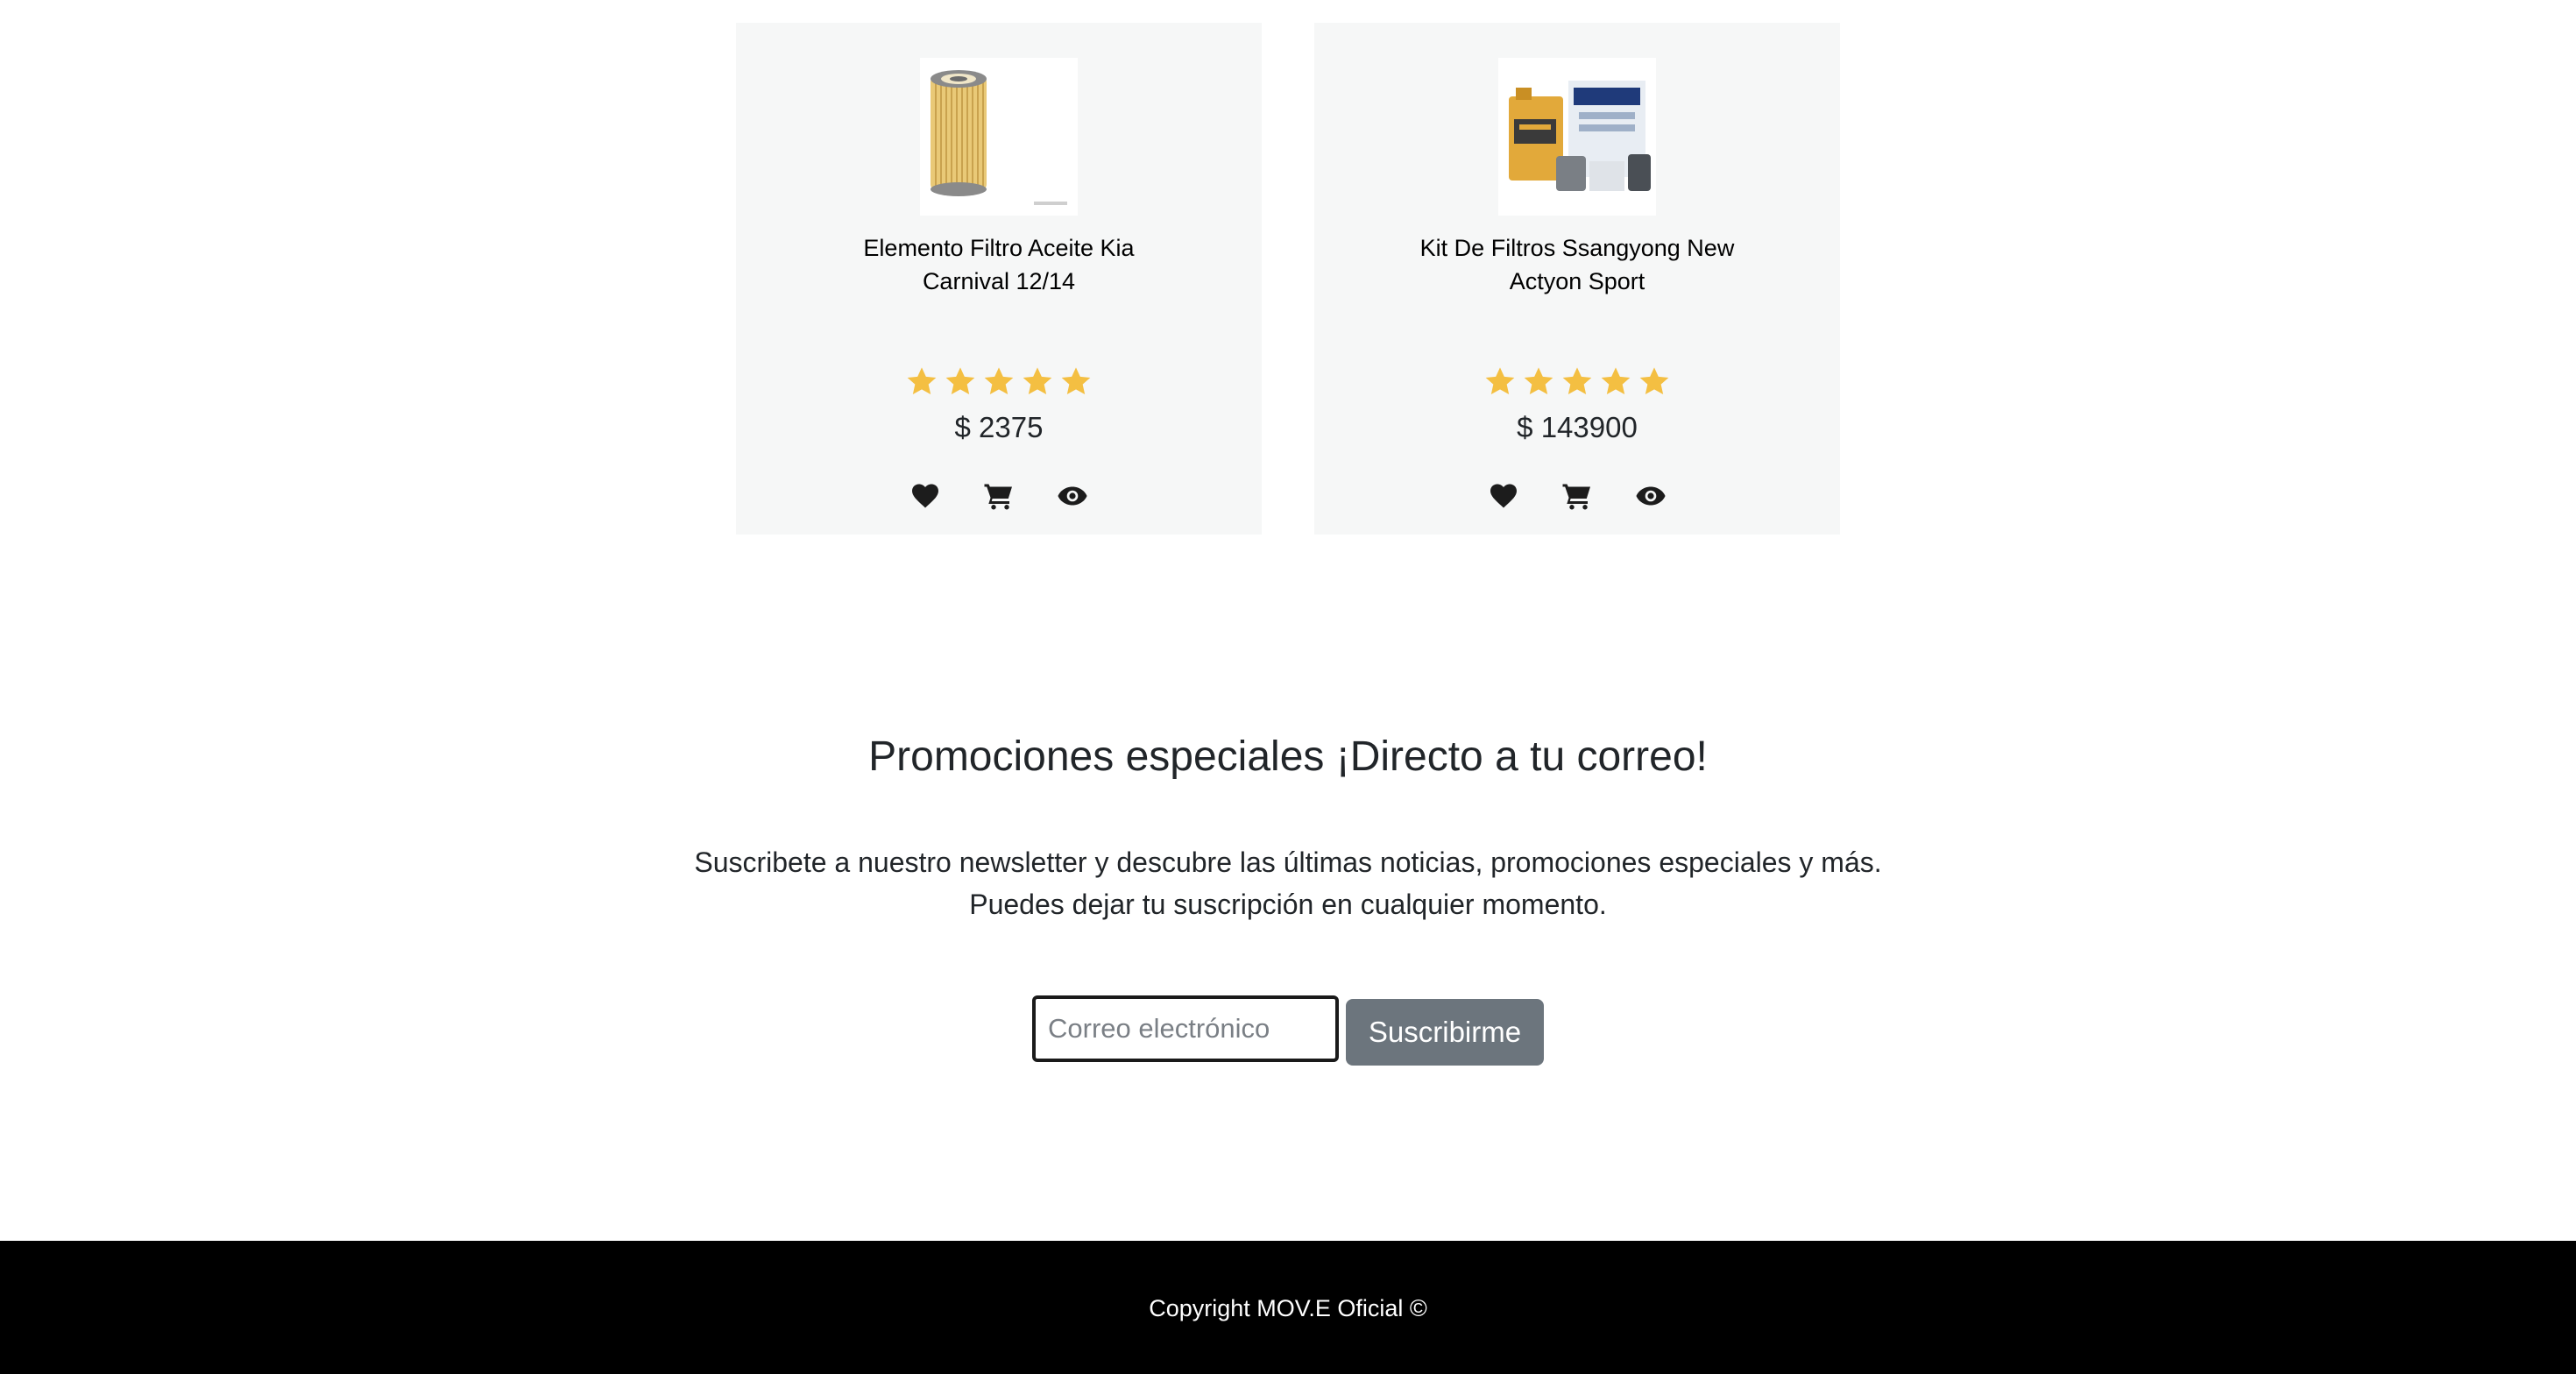 The image size is (2576, 1374). I want to click on product-name-line: Elemento Filtro Aceite Kia, so click(999, 248).